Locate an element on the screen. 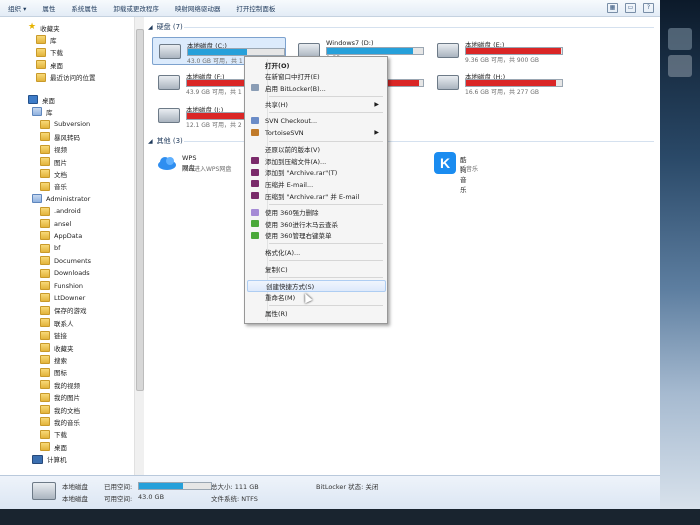  uninstall-program-button: 卸载或更改程序 is located at coordinates (136, 8).